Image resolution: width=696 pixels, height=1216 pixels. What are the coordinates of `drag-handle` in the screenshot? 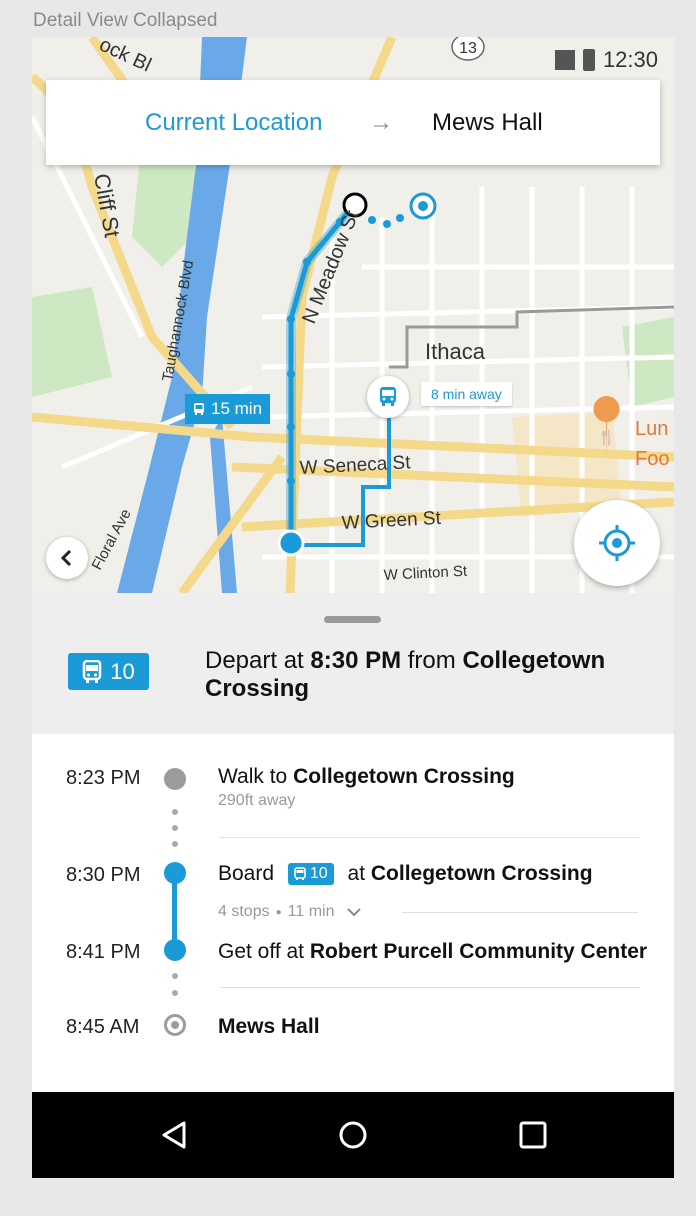 It's located at (352, 619).